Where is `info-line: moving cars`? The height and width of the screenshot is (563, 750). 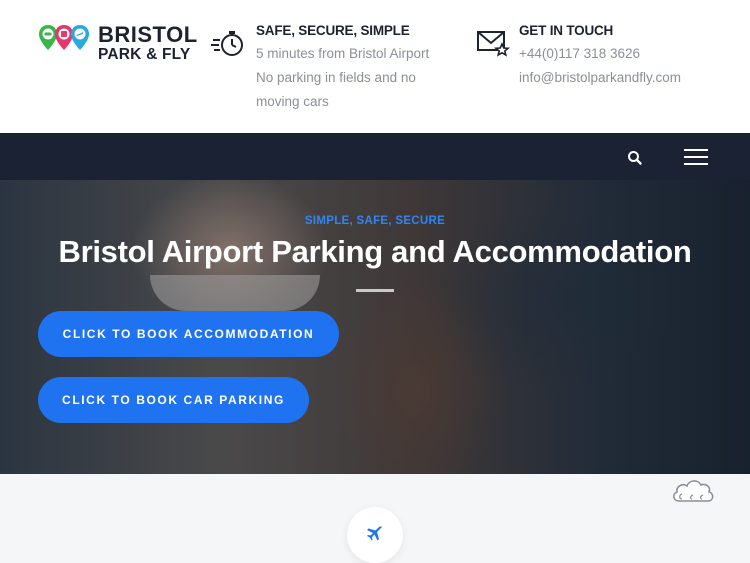 info-line: moving cars is located at coordinates (292, 101).